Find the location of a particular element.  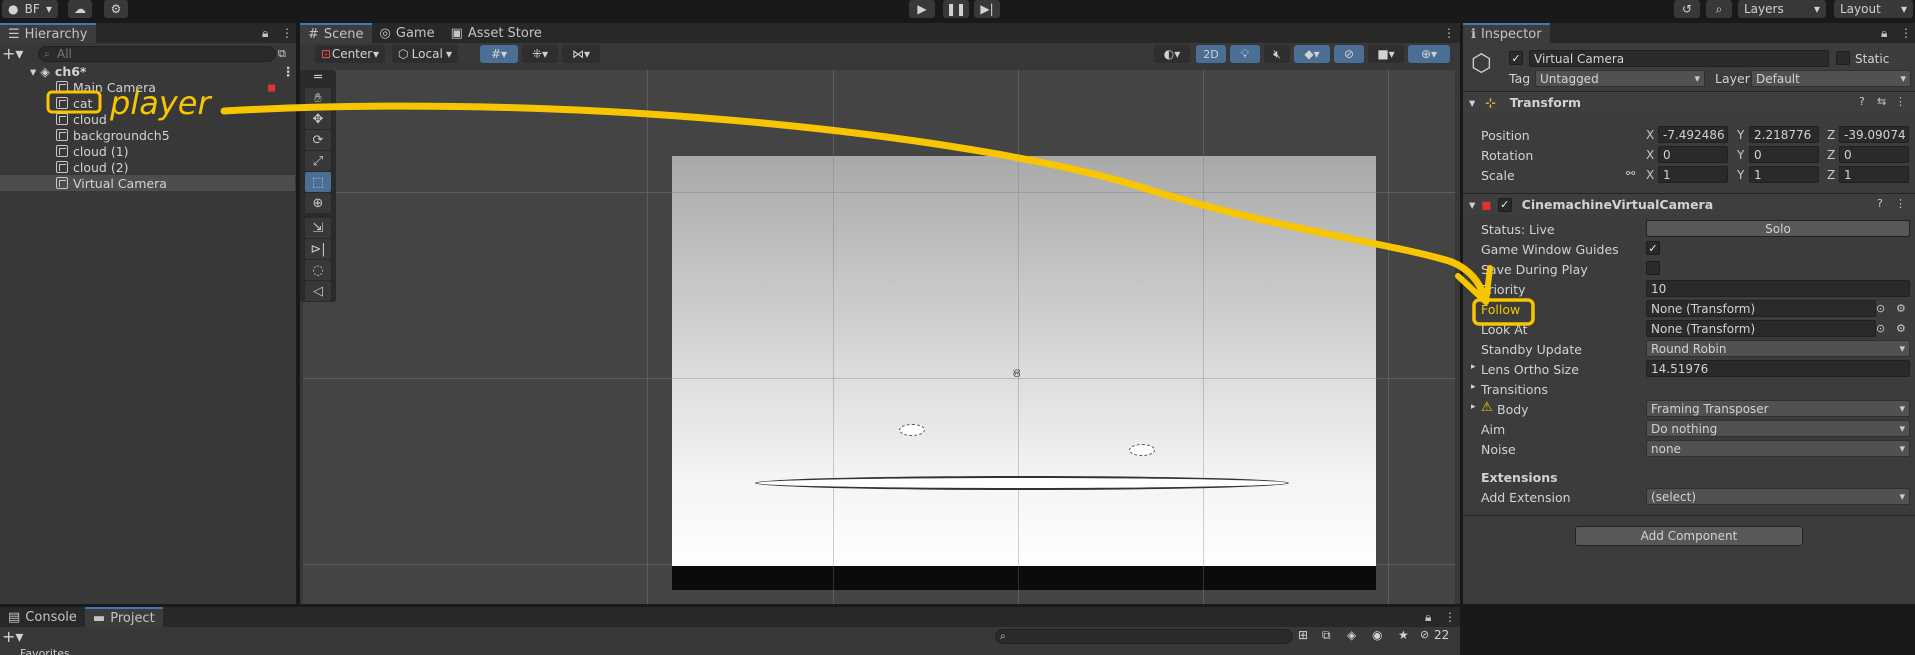

follow-highlight-box is located at coordinates (1503, 312).